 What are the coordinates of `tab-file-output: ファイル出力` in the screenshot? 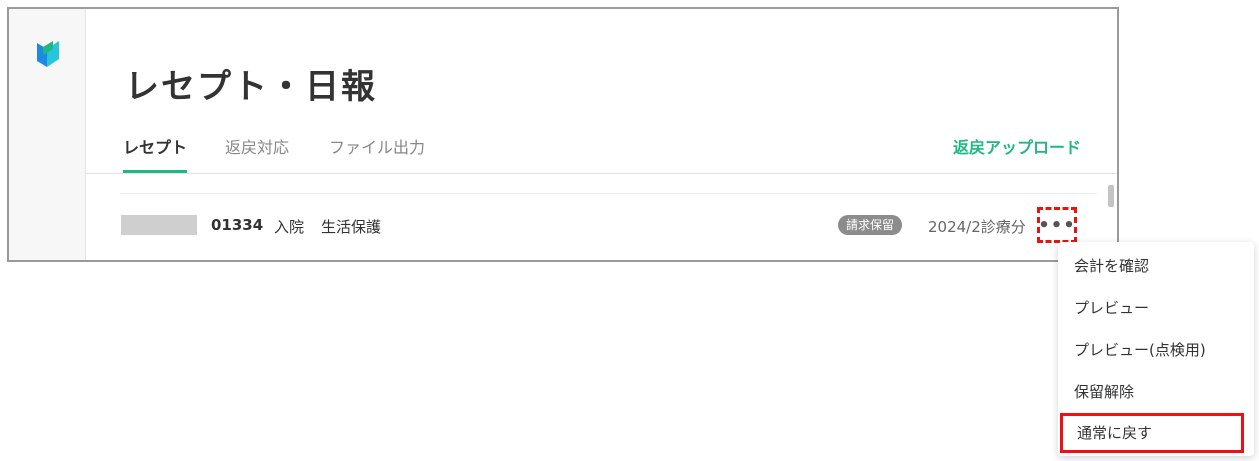 It's located at (377, 146).